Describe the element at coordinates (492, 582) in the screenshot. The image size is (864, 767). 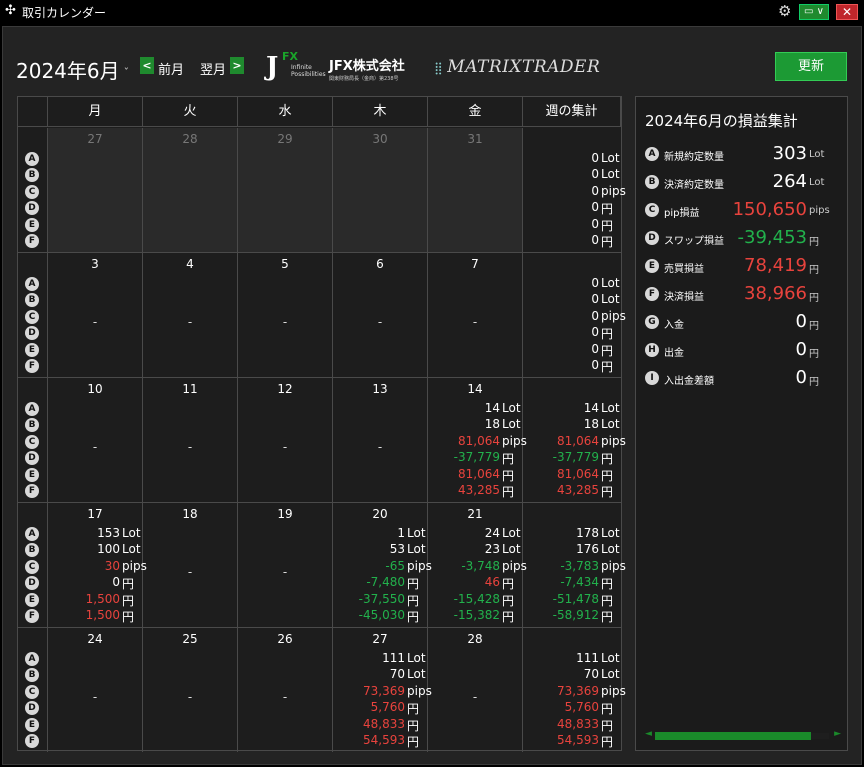
I see `cell-value: 46` at that location.